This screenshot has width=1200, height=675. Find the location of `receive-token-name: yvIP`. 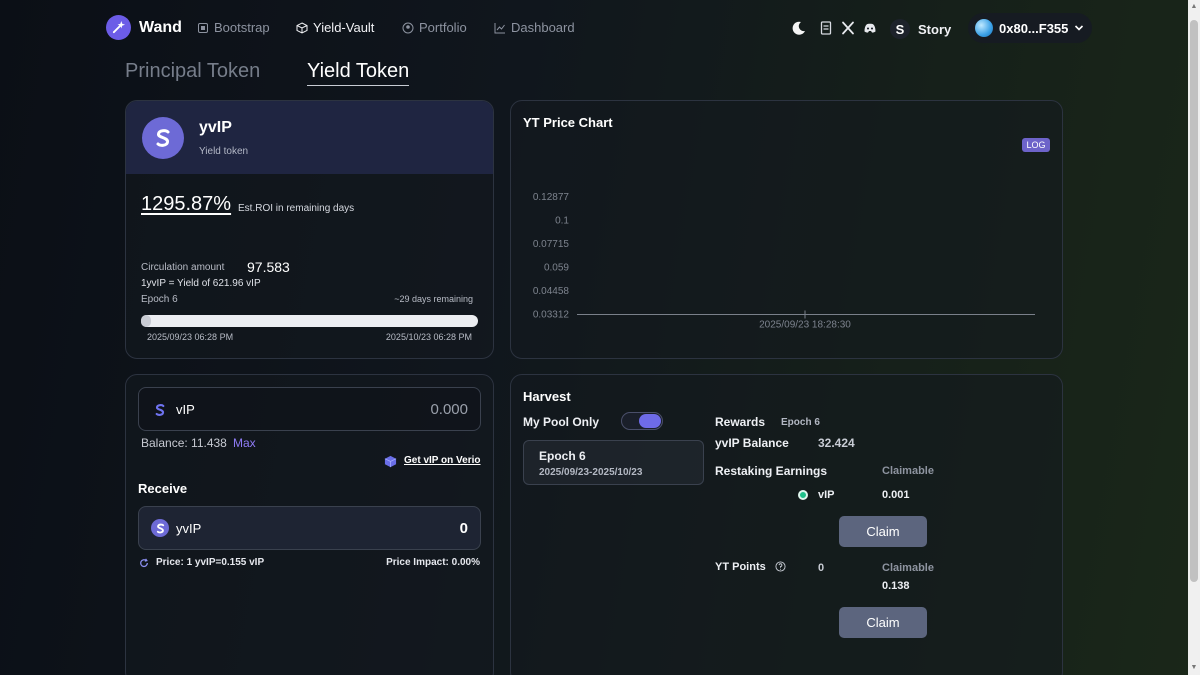

receive-token-name: yvIP is located at coordinates (189, 528).